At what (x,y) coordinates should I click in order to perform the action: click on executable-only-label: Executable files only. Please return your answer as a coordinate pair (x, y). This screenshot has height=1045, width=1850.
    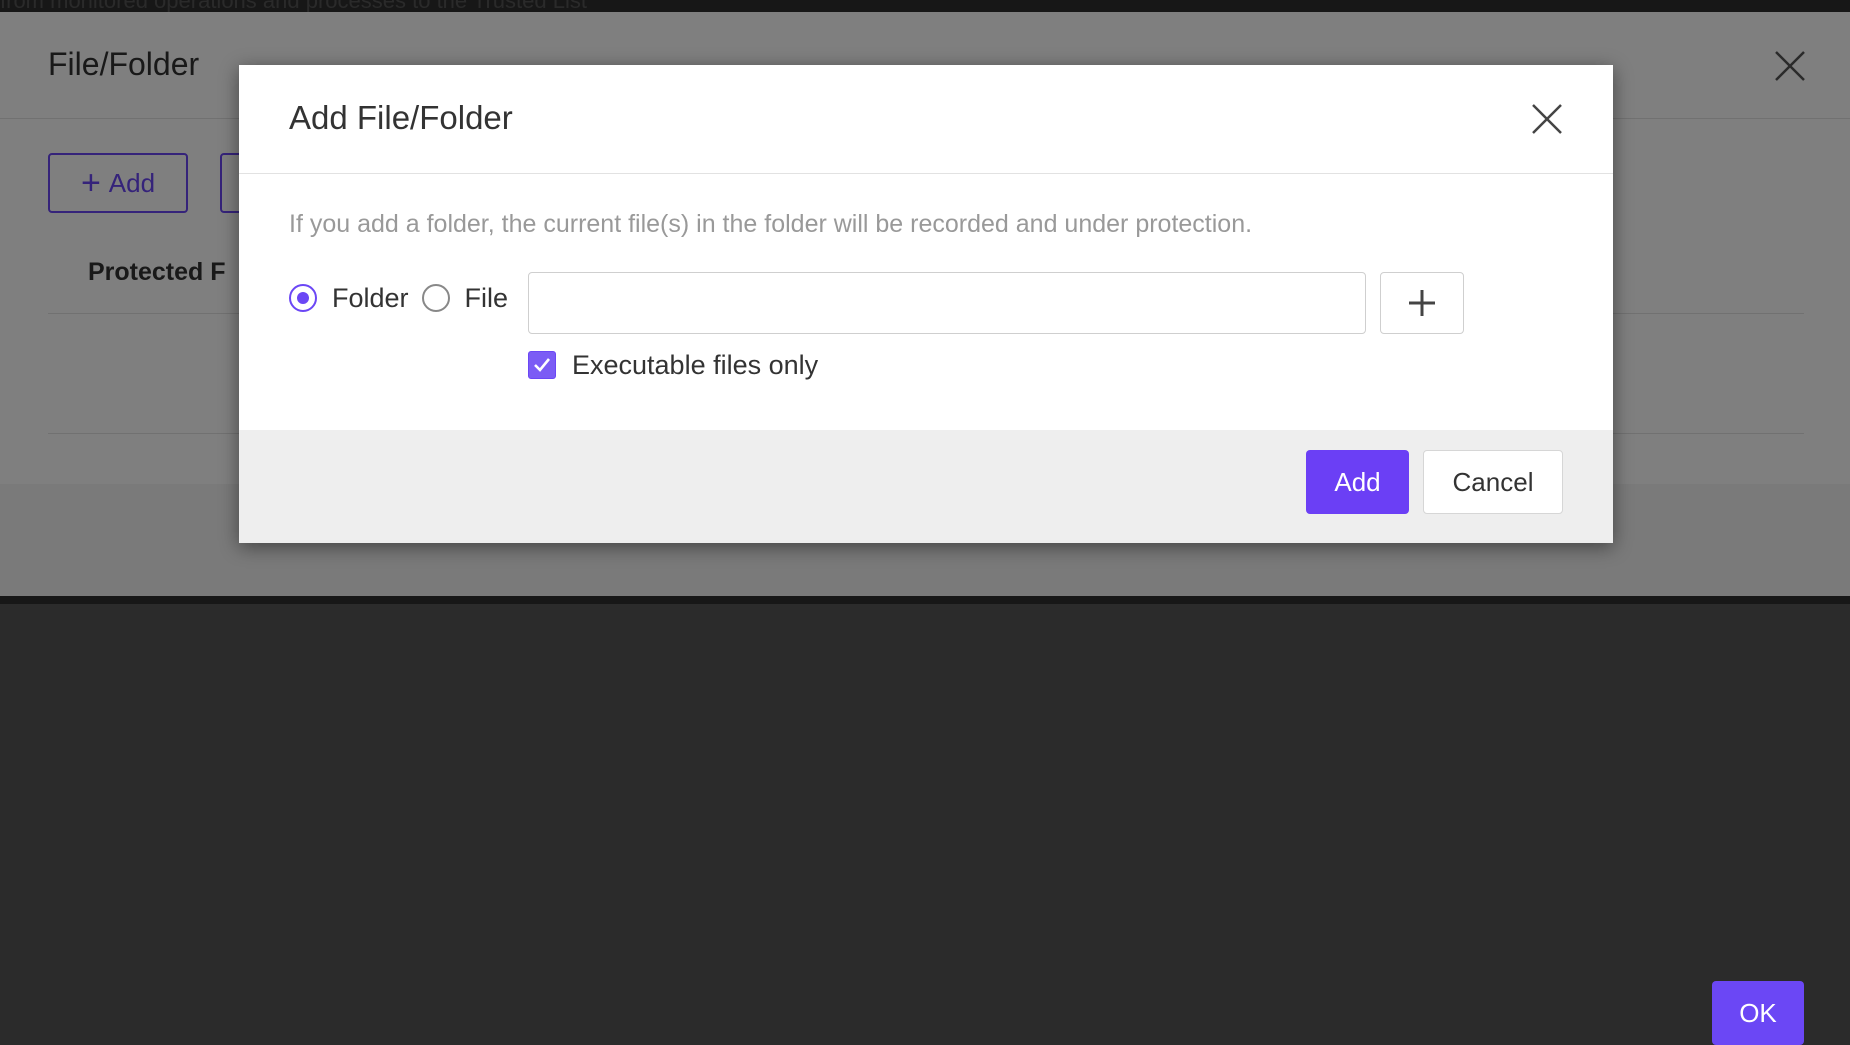
    Looking at the image, I should click on (695, 365).